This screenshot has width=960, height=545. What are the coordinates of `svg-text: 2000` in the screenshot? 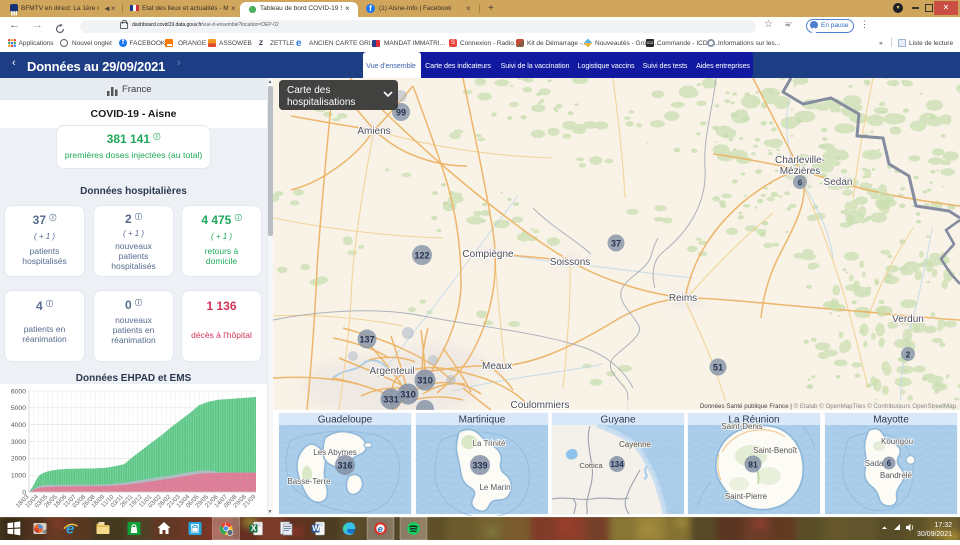 It's located at (18, 459).